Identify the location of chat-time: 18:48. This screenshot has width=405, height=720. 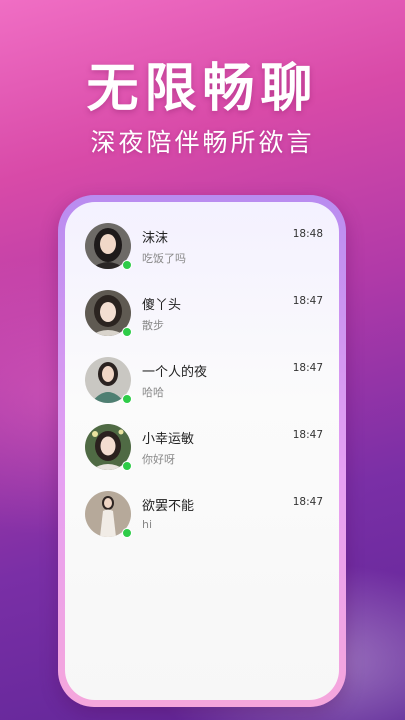
(307, 234).